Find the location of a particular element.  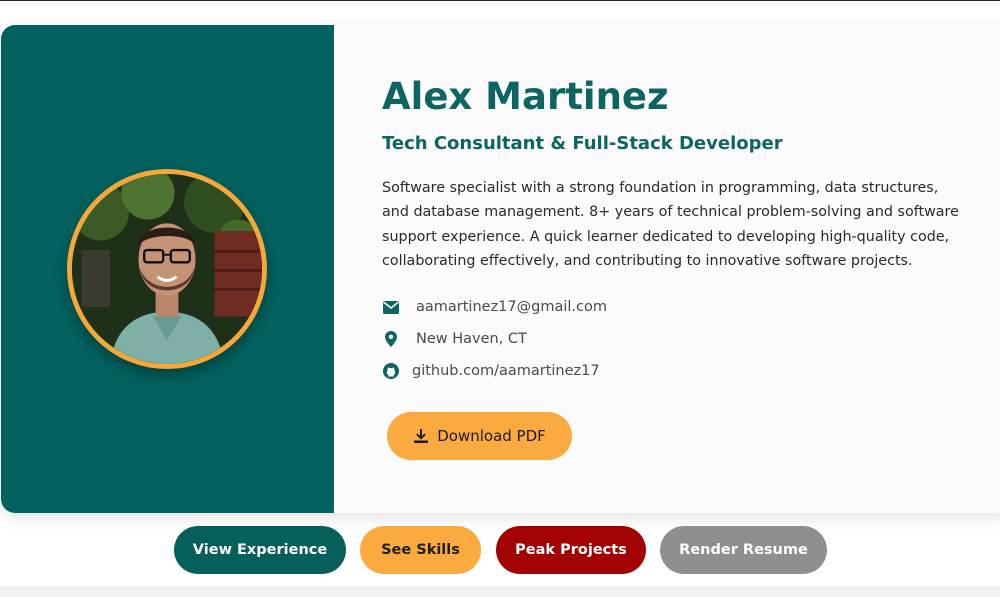

download-icon is located at coordinates (421, 436).